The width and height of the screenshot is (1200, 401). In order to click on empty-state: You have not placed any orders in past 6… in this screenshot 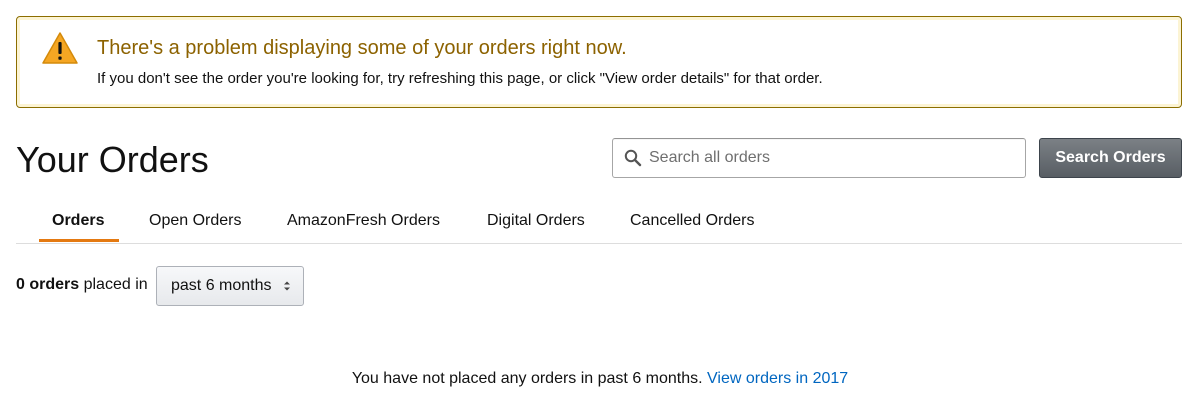, I will do `click(600, 379)`.